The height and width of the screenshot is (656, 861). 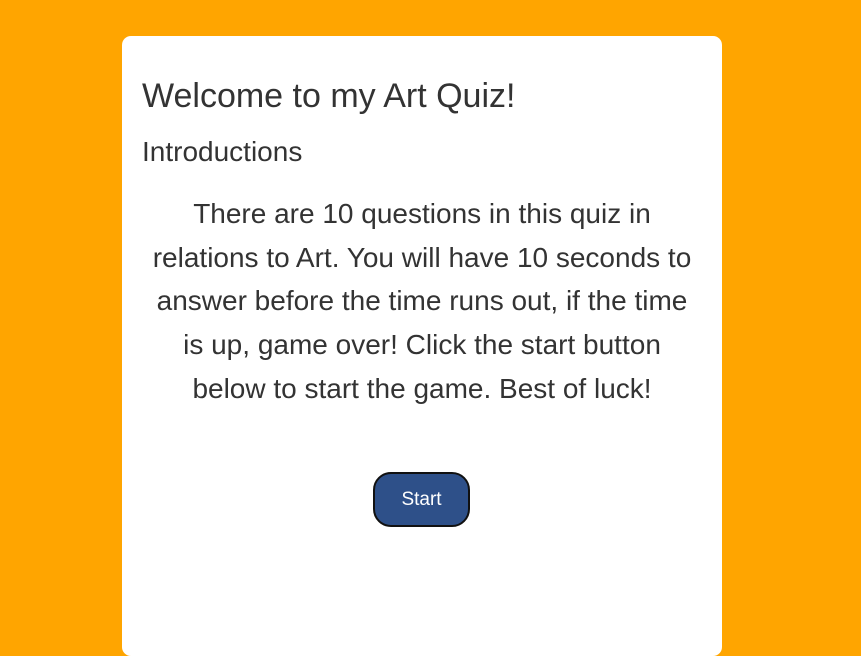 What do you see at coordinates (222, 151) in the screenshot?
I see `section-heading: Introductions` at bounding box center [222, 151].